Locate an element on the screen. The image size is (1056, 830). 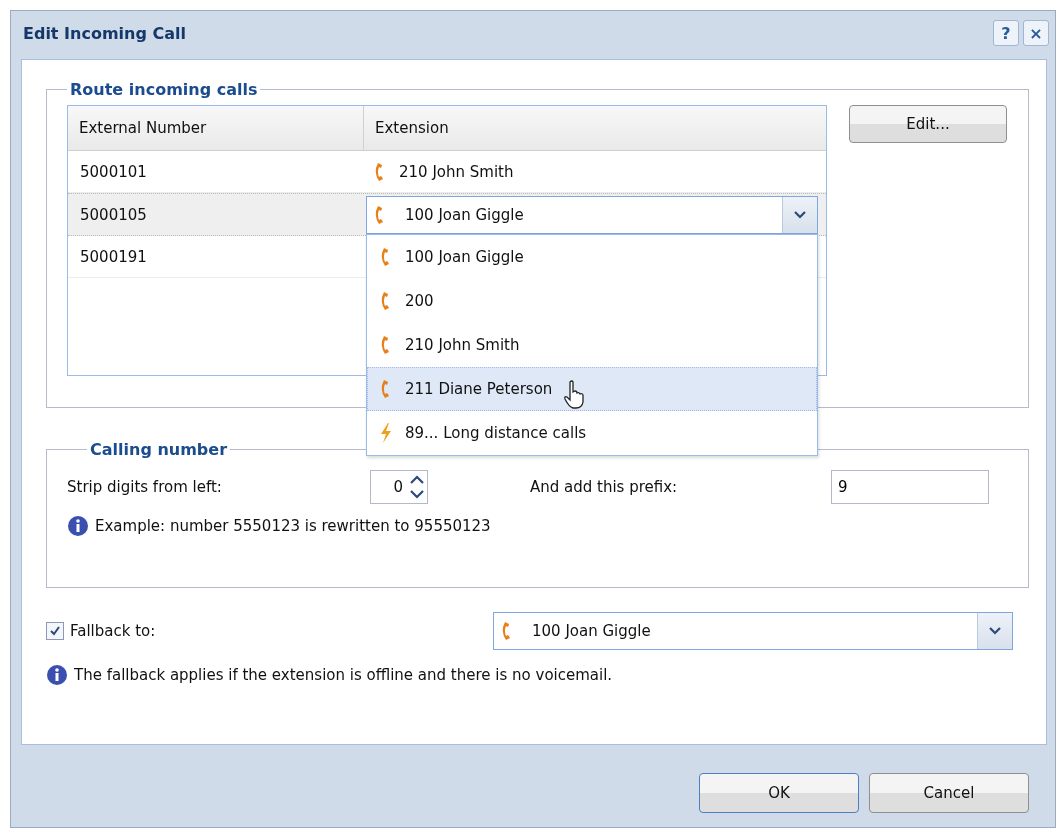
table-cell: 210 John Smith is located at coordinates (456, 171).